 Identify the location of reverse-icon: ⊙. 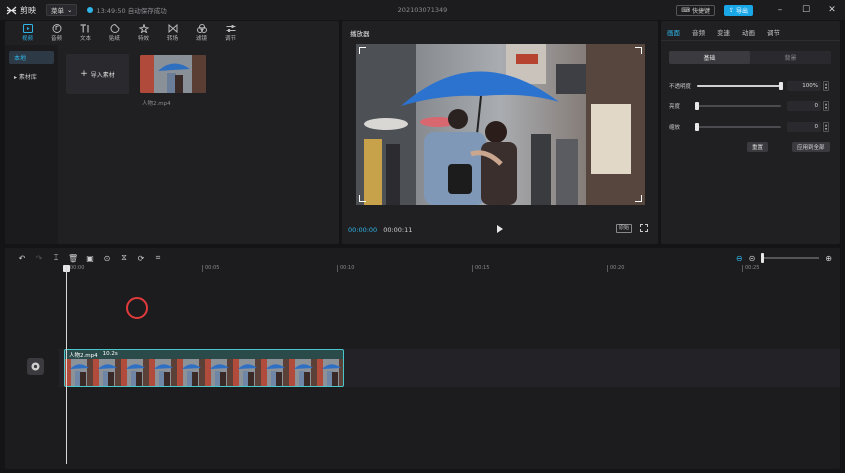
(107, 258).